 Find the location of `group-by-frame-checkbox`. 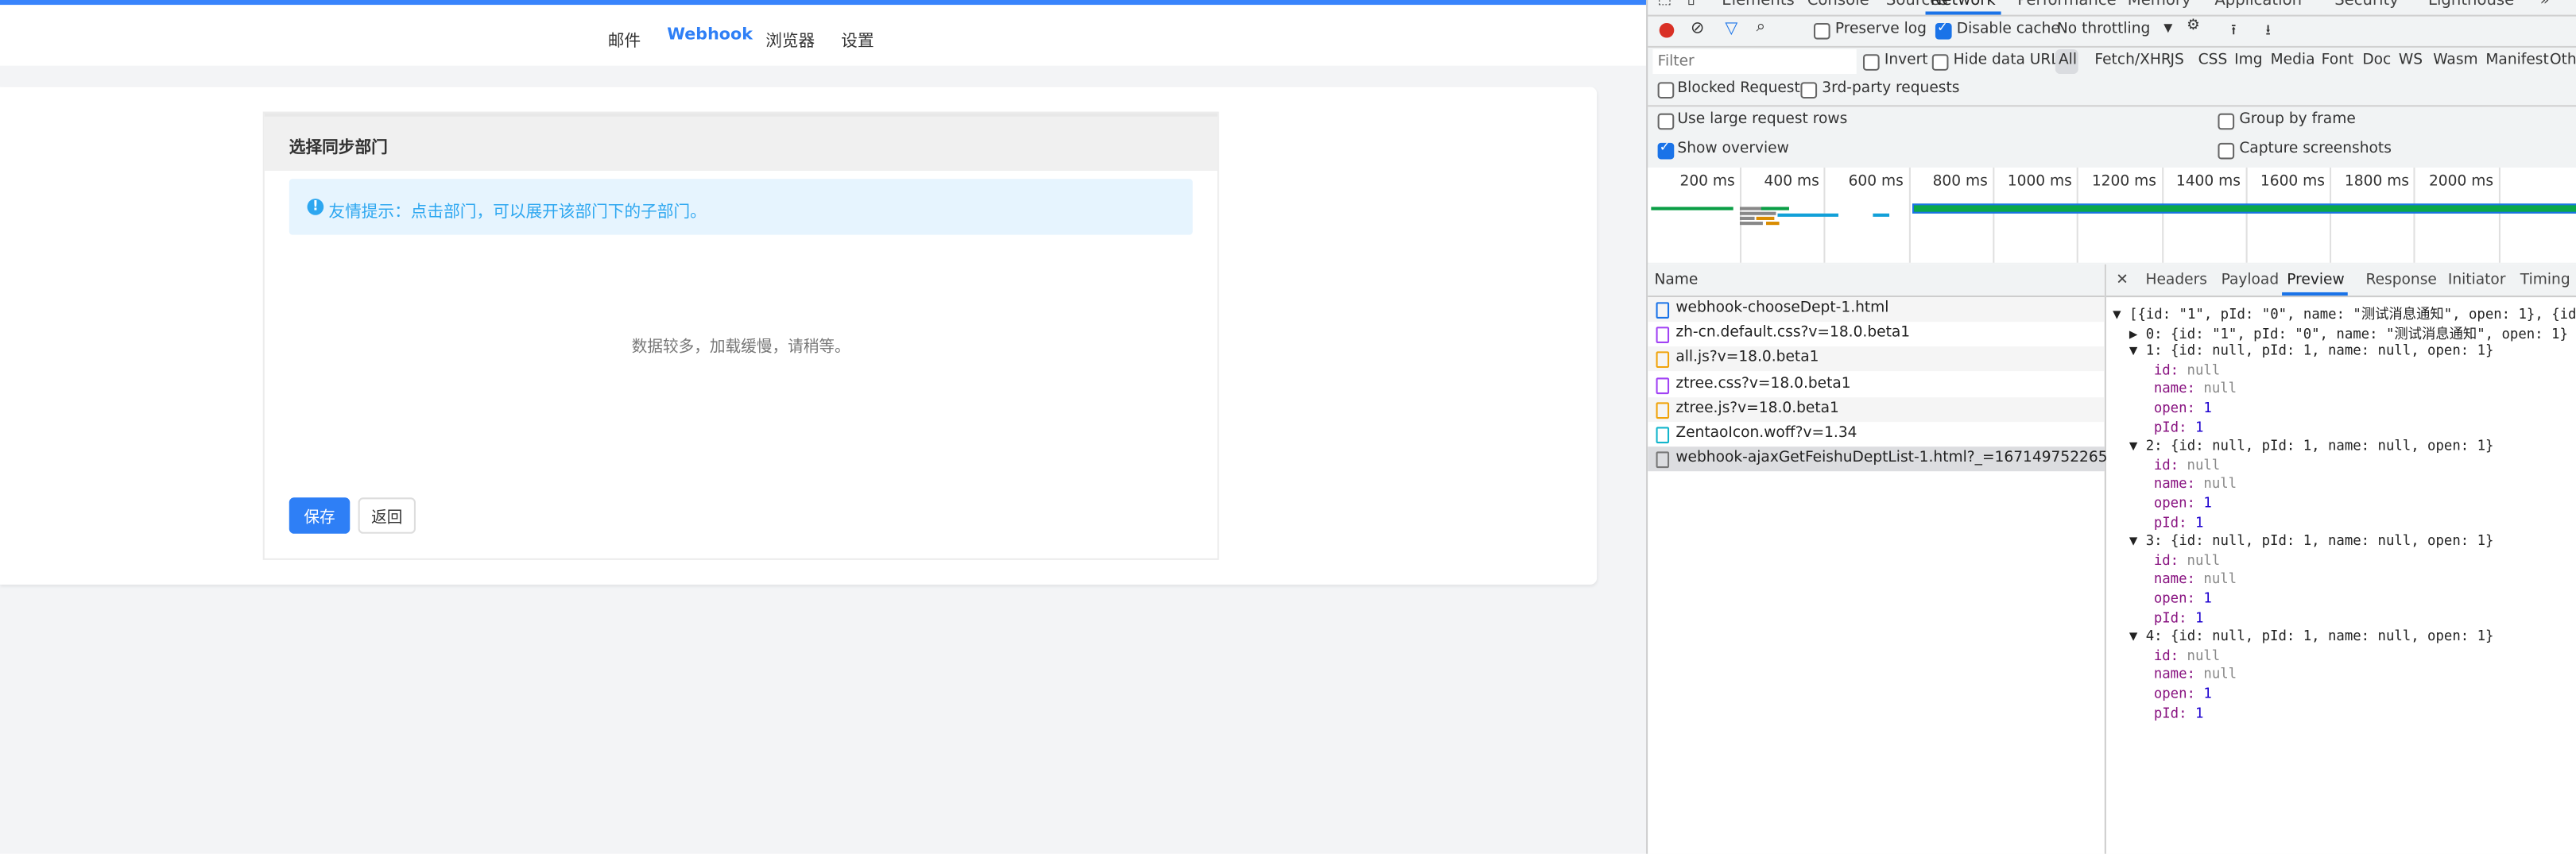

group-by-frame-checkbox is located at coordinates (2226, 121).